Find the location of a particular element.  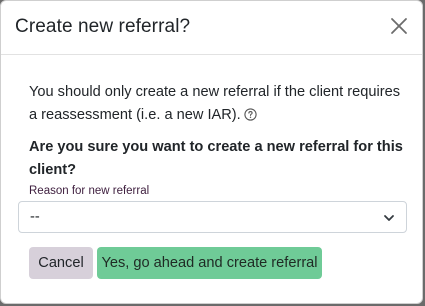

reason-select: -- is located at coordinates (212, 217).